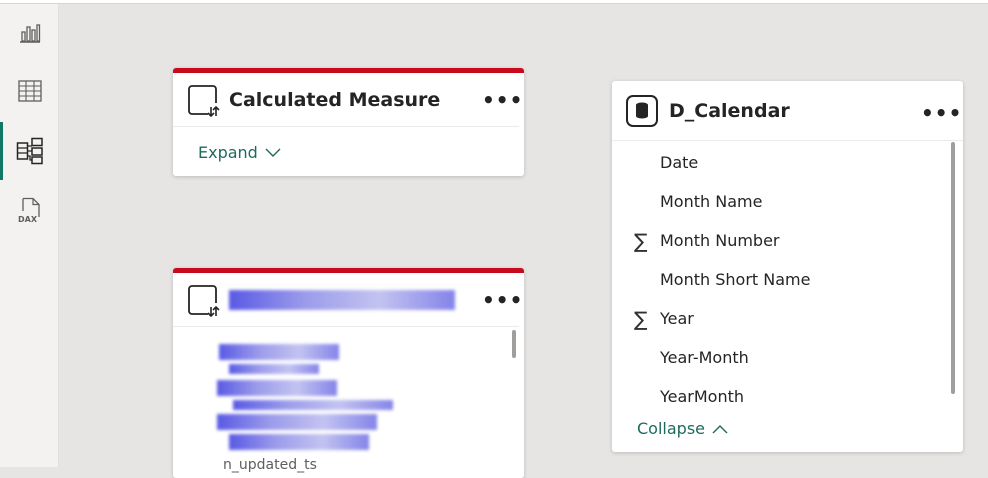 This screenshot has width=988, height=478. Describe the element at coordinates (677, 318) in the screenshot. I see `field-label: Year` at that location.